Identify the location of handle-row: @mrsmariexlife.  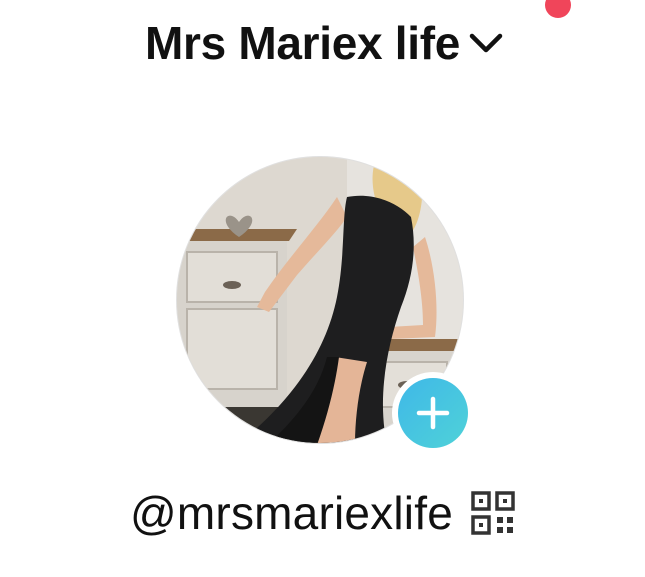
(322, 513).